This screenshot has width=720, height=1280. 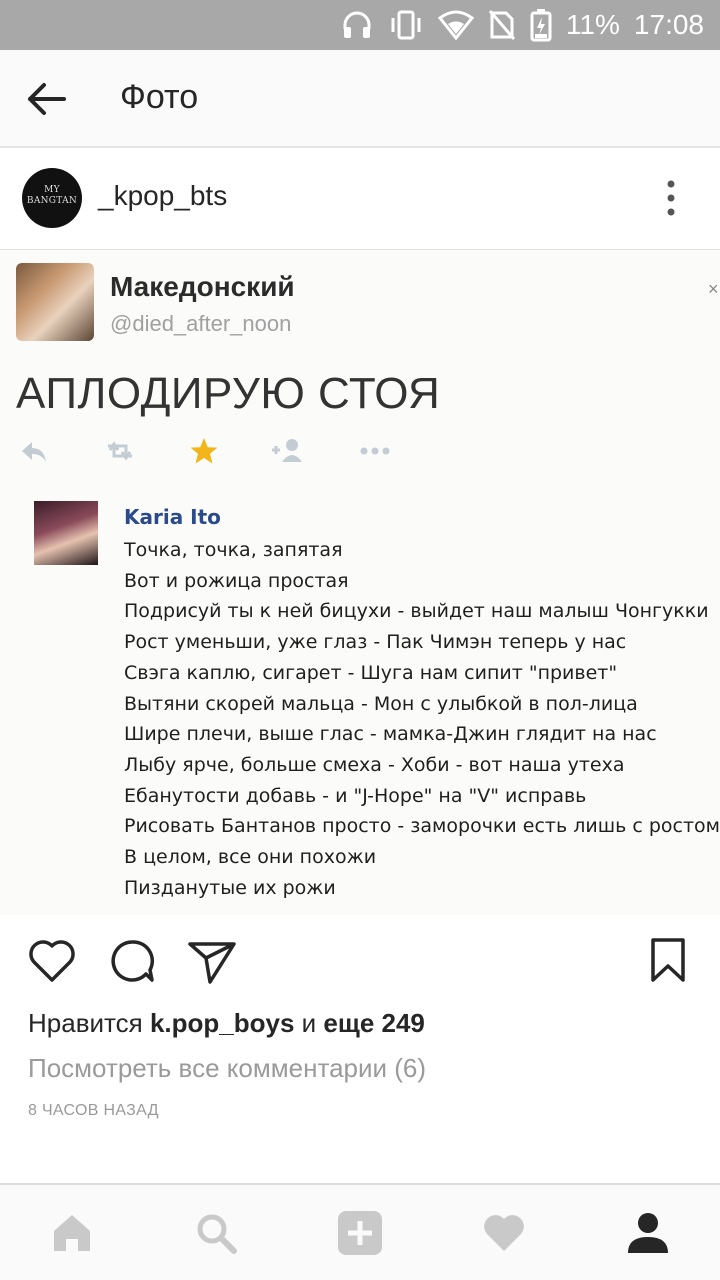 I want to click on back-button, so click(x=48, y=99).